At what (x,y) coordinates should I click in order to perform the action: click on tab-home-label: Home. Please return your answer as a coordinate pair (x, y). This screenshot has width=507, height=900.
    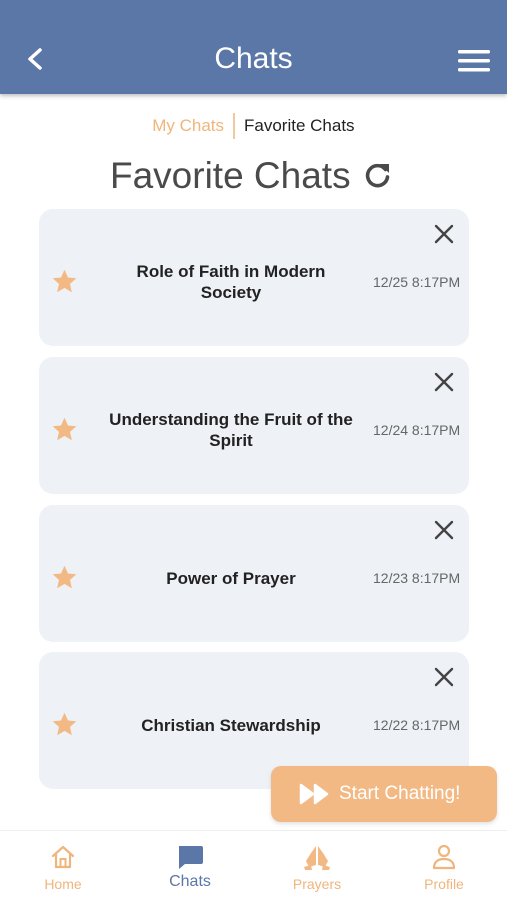
    Looking at the image, I should click on (63, 884).